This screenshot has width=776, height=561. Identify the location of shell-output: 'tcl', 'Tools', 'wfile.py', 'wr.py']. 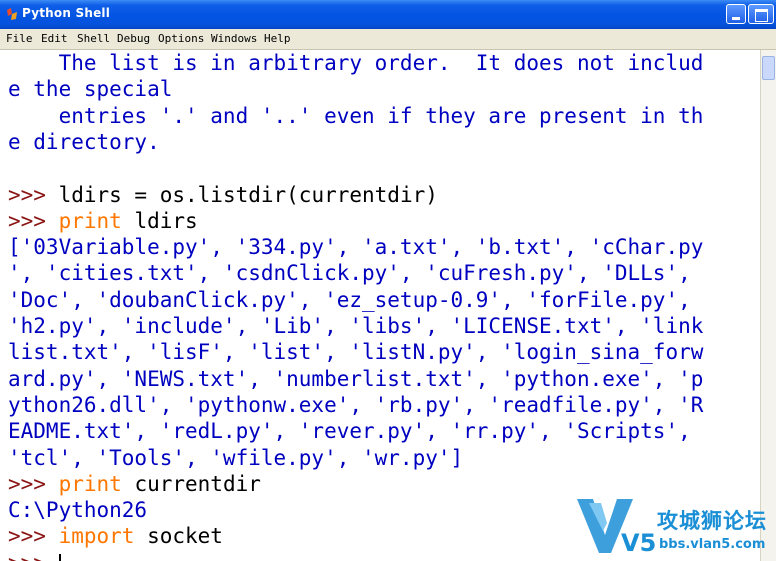
(236, 457).